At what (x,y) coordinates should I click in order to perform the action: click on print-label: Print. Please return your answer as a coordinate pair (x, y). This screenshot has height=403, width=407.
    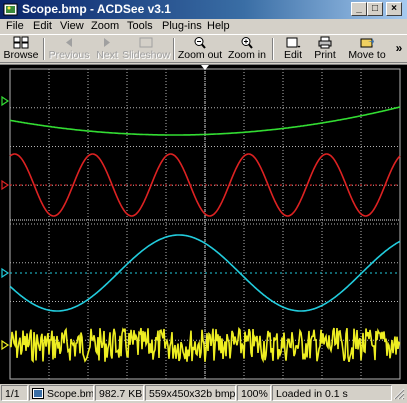
    Looking at the image, I should click on (325, 55).